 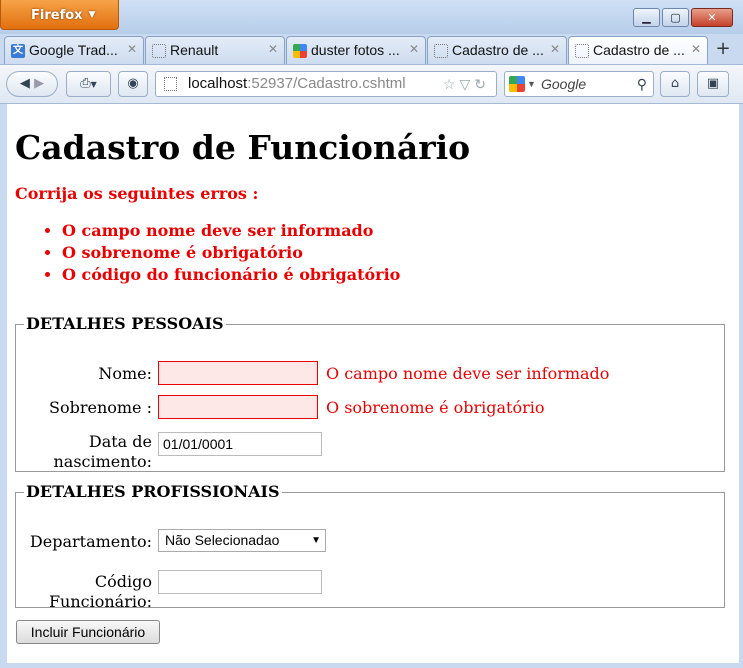 I want to click on nome-input, so click(x=238, y=373).